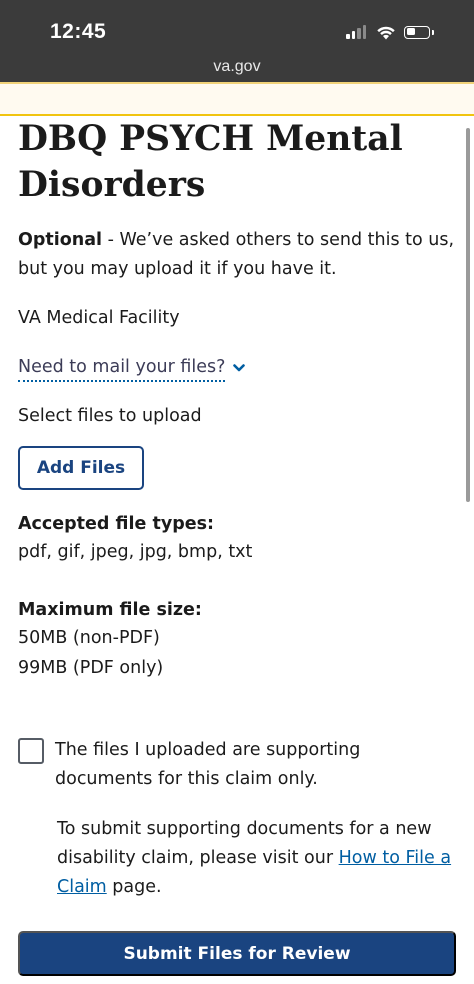 The height and width of the screenshot is (984, 474). I want to click on mail-files-toggle: Need to mail your files?, so click(132, 368).